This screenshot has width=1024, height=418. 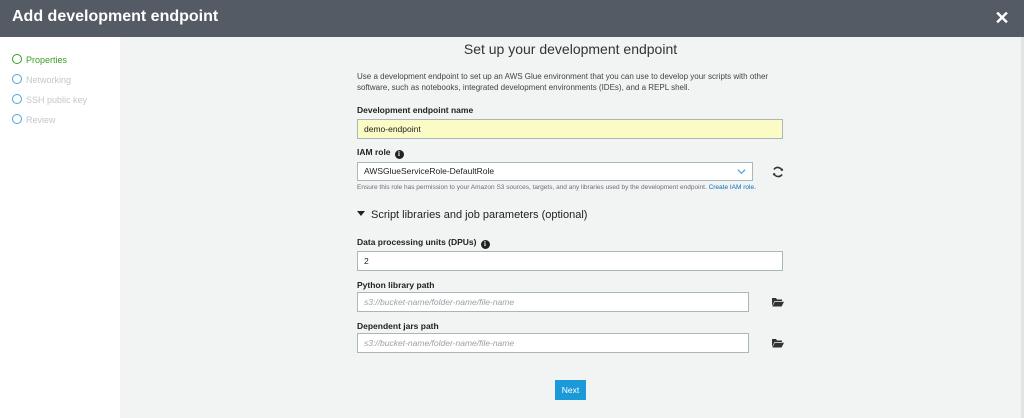 What do you see at coordinates (570, 261) in the screenshot?
I see `dpus-input: 2` at bounding box center [570, 261].